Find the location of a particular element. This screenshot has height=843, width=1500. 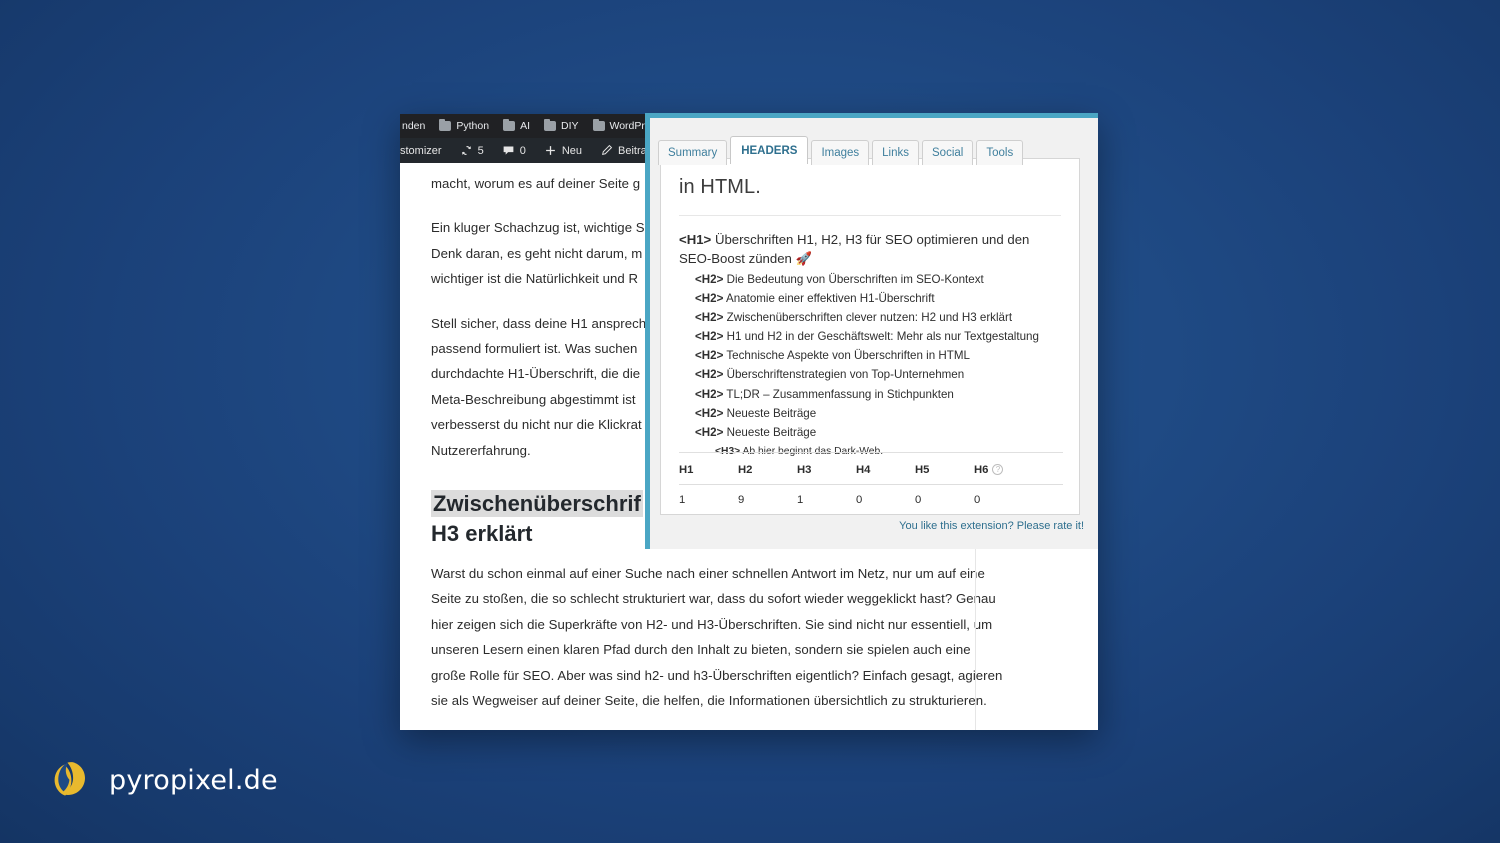

rate-extension-link: You like this extension? Please rate it! is located at coordinates (991, 526).